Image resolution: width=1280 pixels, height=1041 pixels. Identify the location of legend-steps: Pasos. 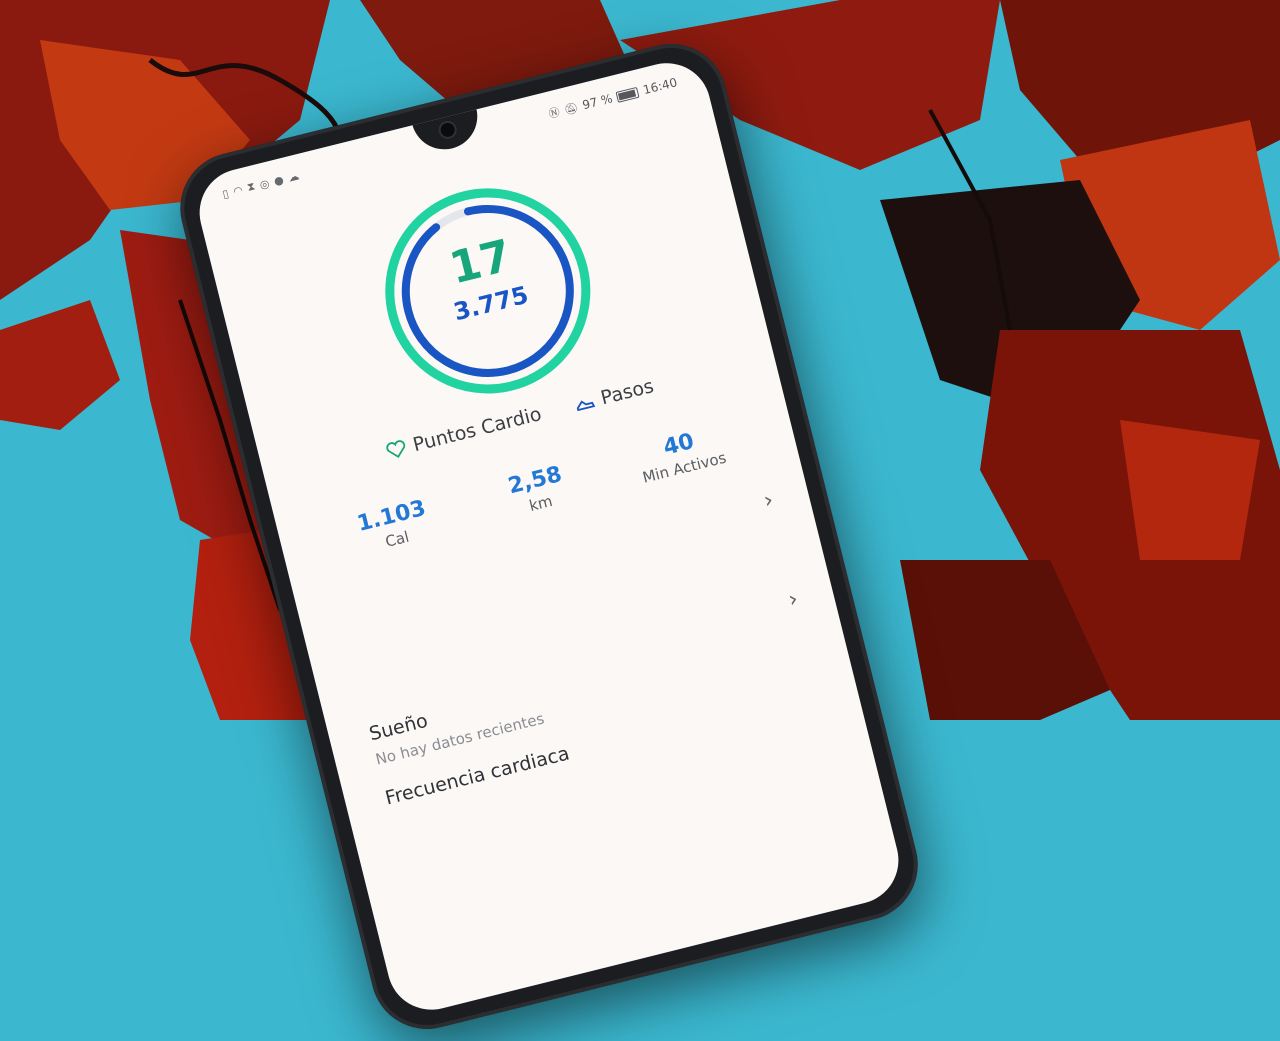
(613, 395).